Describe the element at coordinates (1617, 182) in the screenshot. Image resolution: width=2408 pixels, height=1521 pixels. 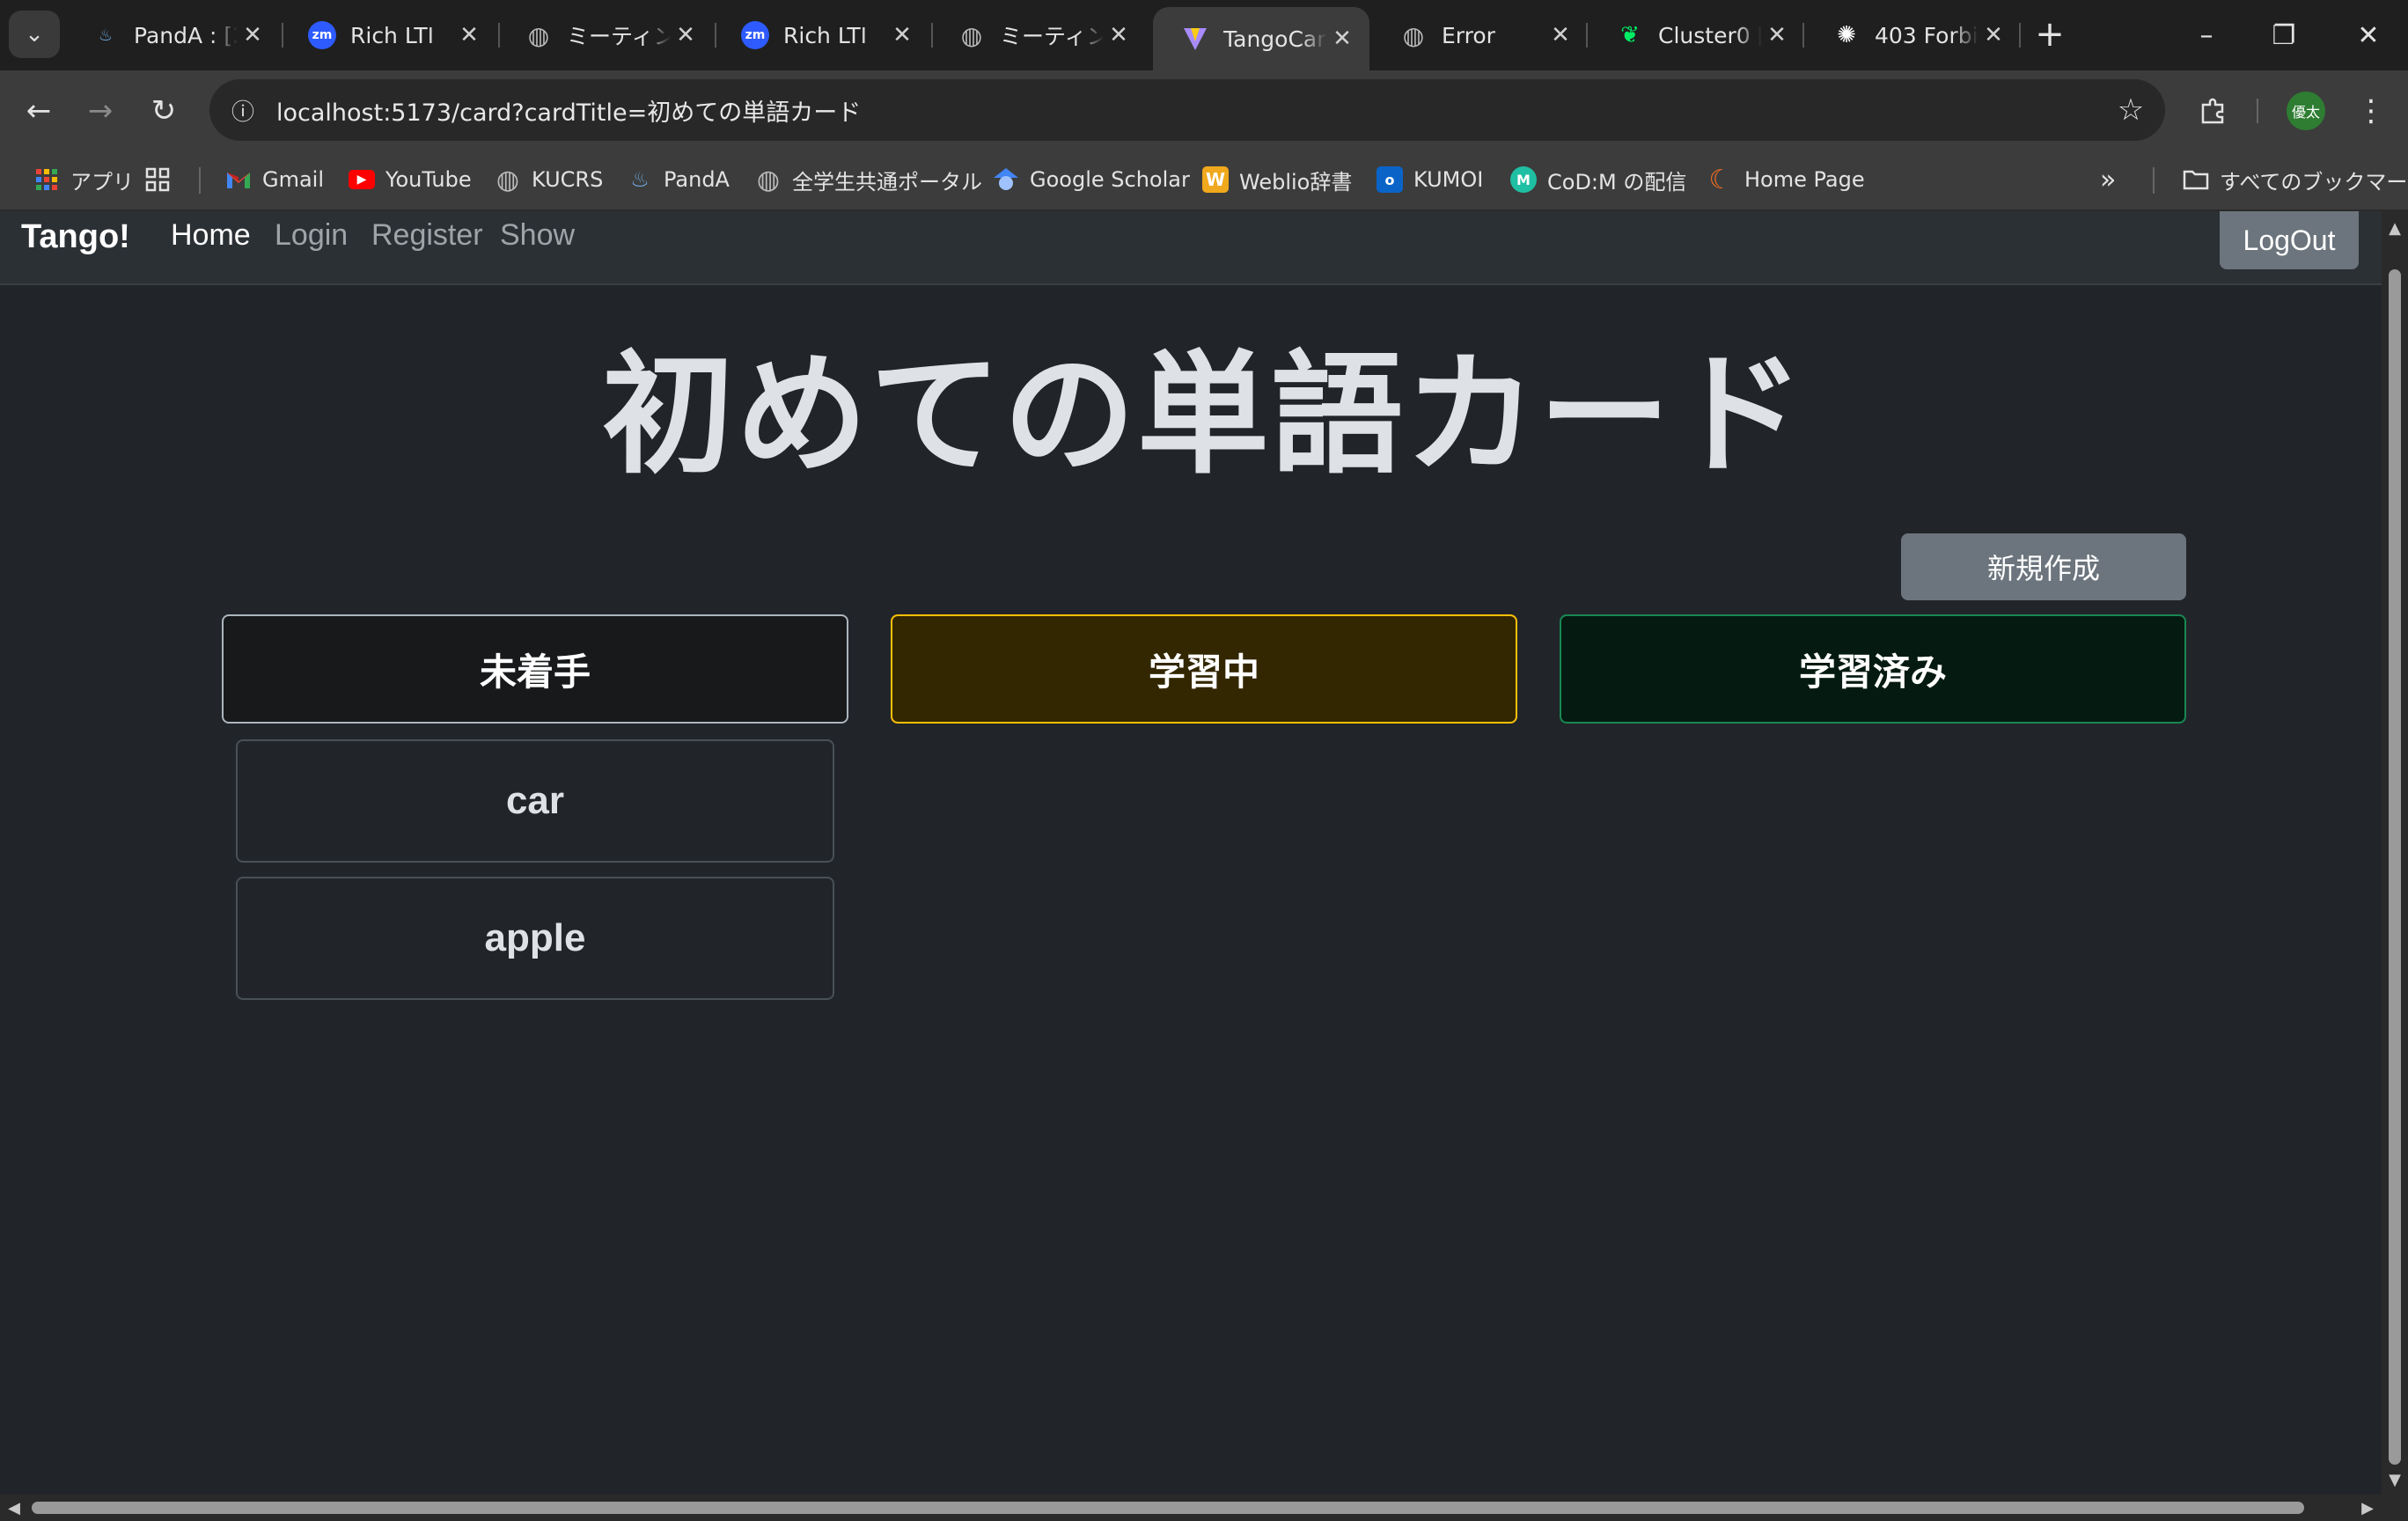
I see `bookmark-label: CoD:M の配信` at that location.